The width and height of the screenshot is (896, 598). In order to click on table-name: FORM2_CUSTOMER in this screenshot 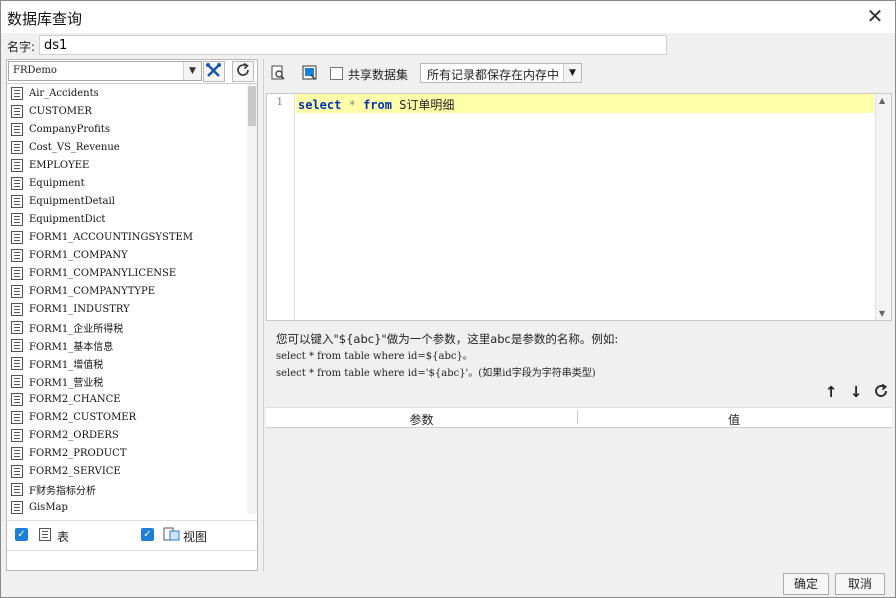, I will do `click(83, 417)`.